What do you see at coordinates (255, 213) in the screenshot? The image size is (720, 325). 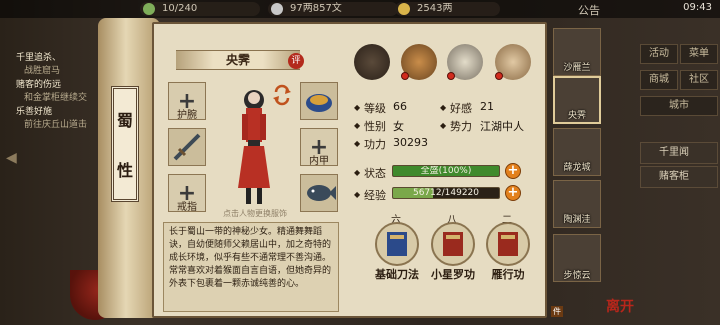 I see `portrait-hint: 点击人物更换服饰` at bounding box center [255, 213].